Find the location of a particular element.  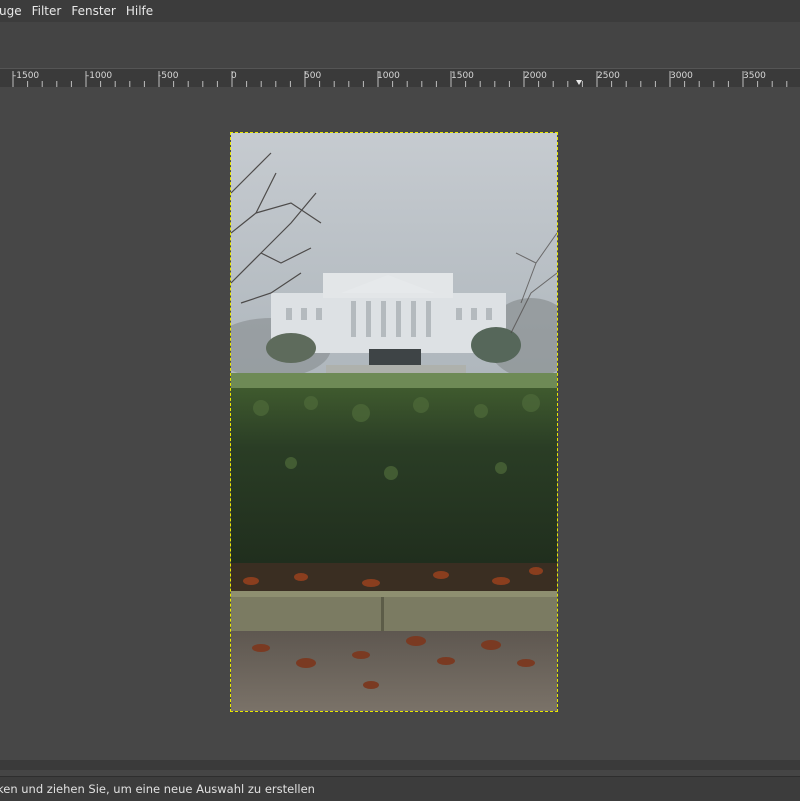

ruler-pointer-marker is located at coordinates (579, 82).